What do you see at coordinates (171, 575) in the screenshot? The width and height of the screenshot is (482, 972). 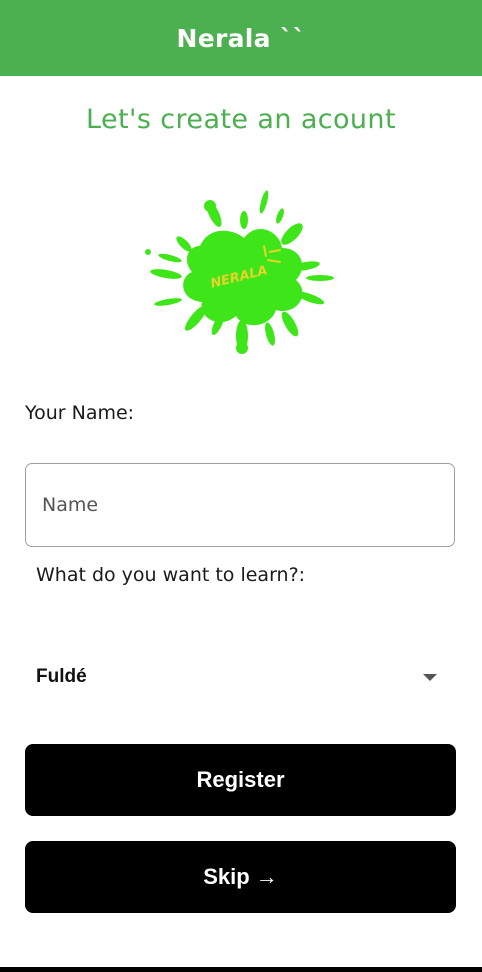 I see `learn-label: What do you want to learn?:` at bounding box center [171, 575].